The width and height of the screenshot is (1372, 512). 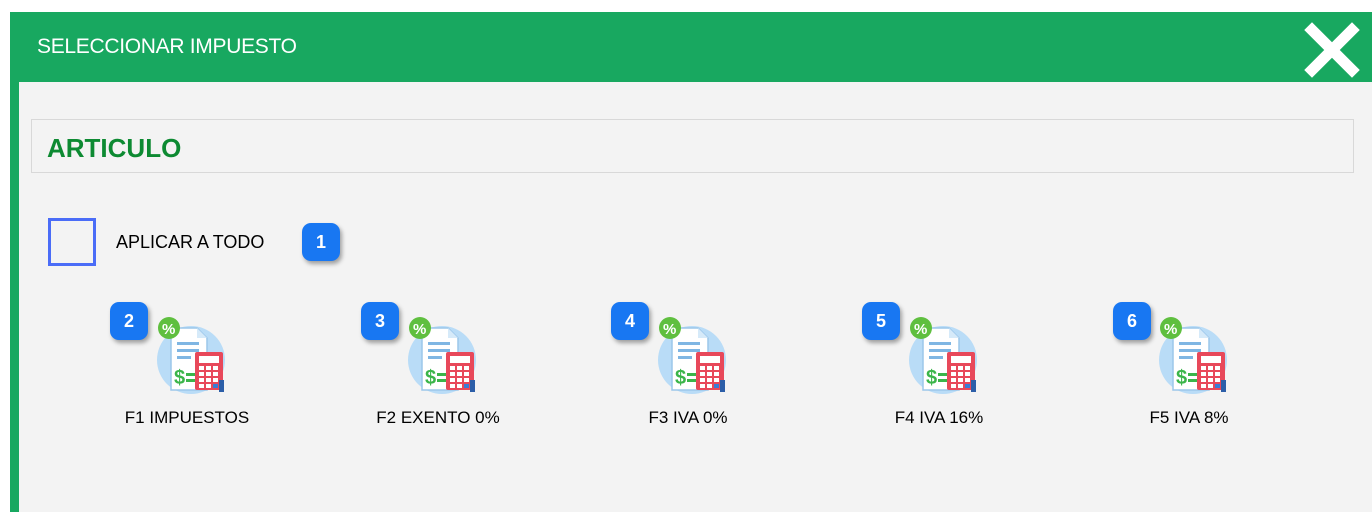 I want to click on hint-badge: 4, so click(x=630, y=321).